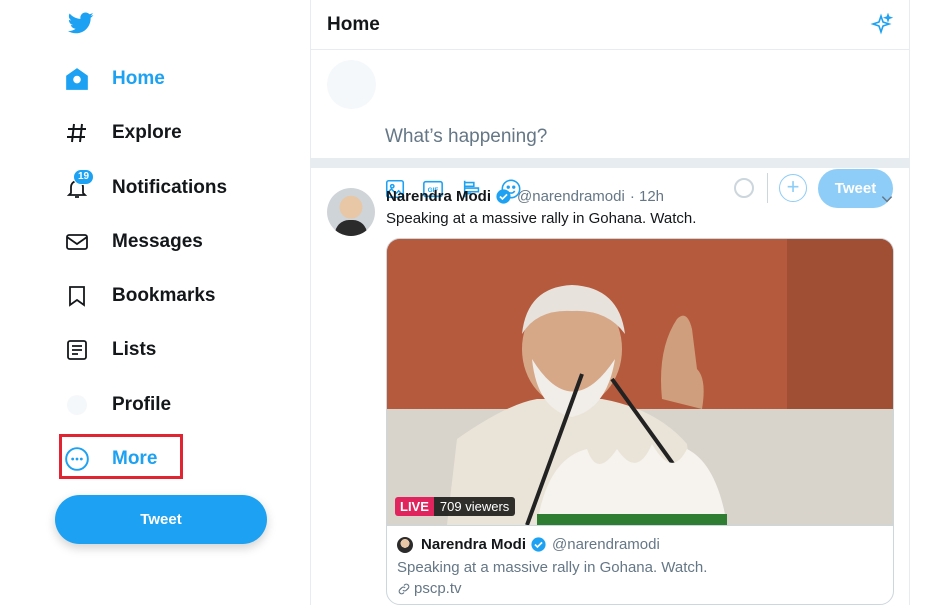  I want to click on tweet-author-handle: @narendramodi, so click(571, 196).